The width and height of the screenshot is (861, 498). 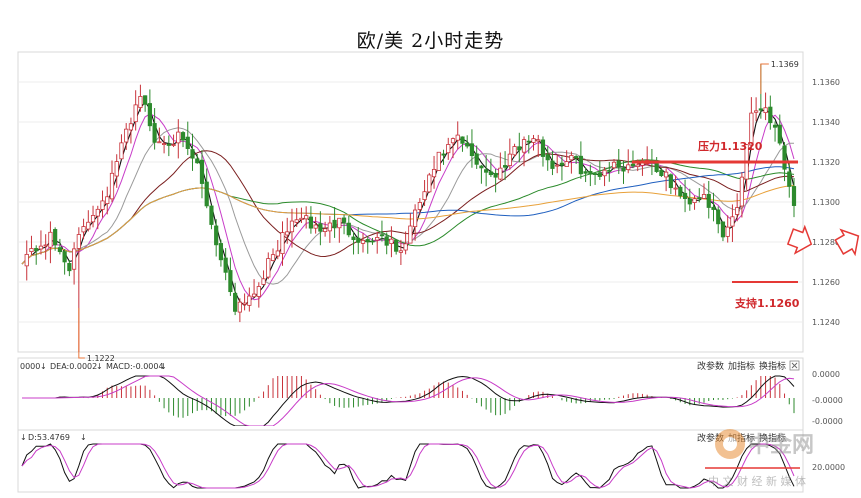 I want to click on y-tick-label: 1.1260, so click(x=826, y=282).